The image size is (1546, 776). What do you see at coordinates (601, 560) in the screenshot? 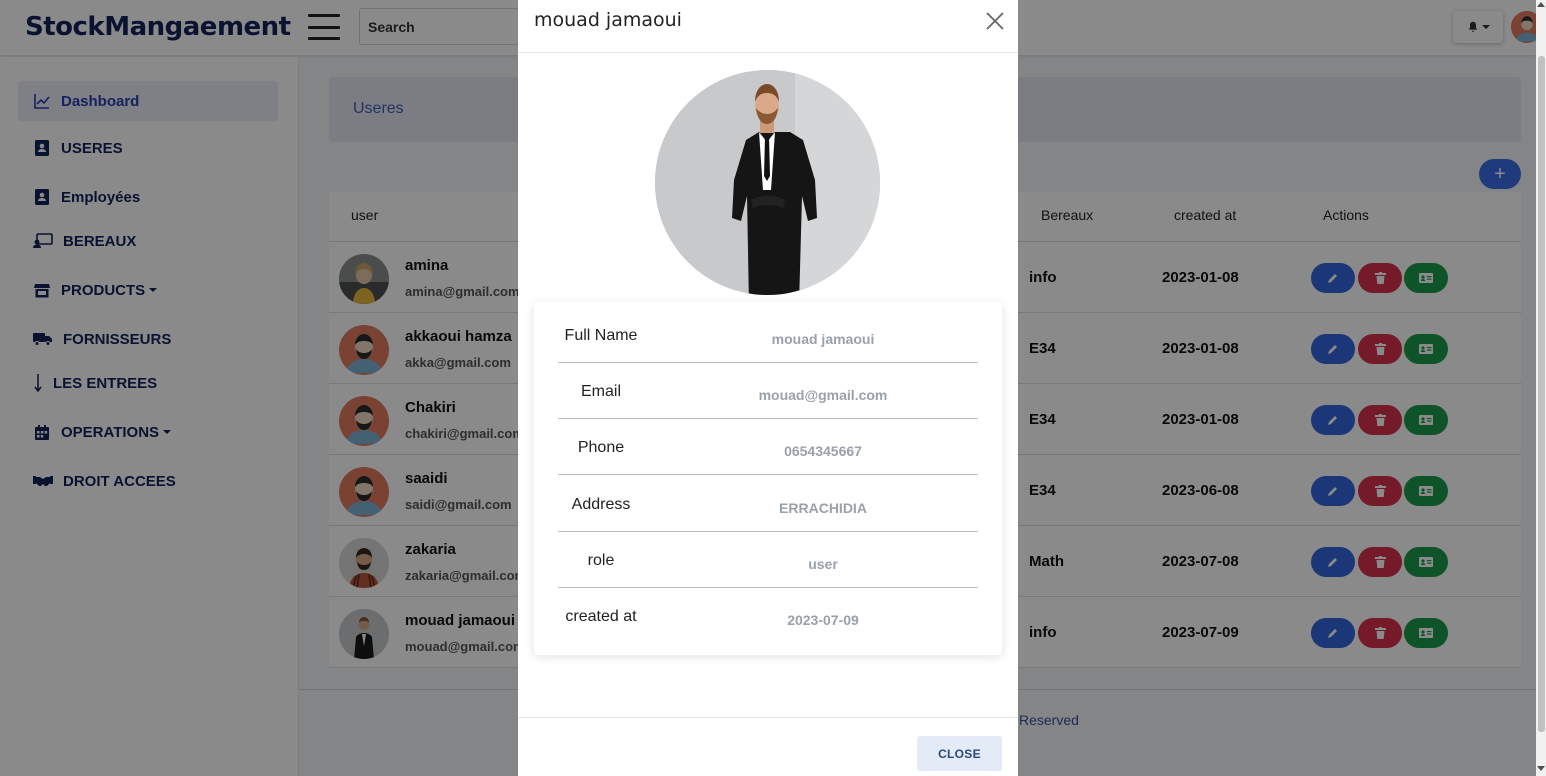
I see `info-label: role` at bounding box center [601, 560].